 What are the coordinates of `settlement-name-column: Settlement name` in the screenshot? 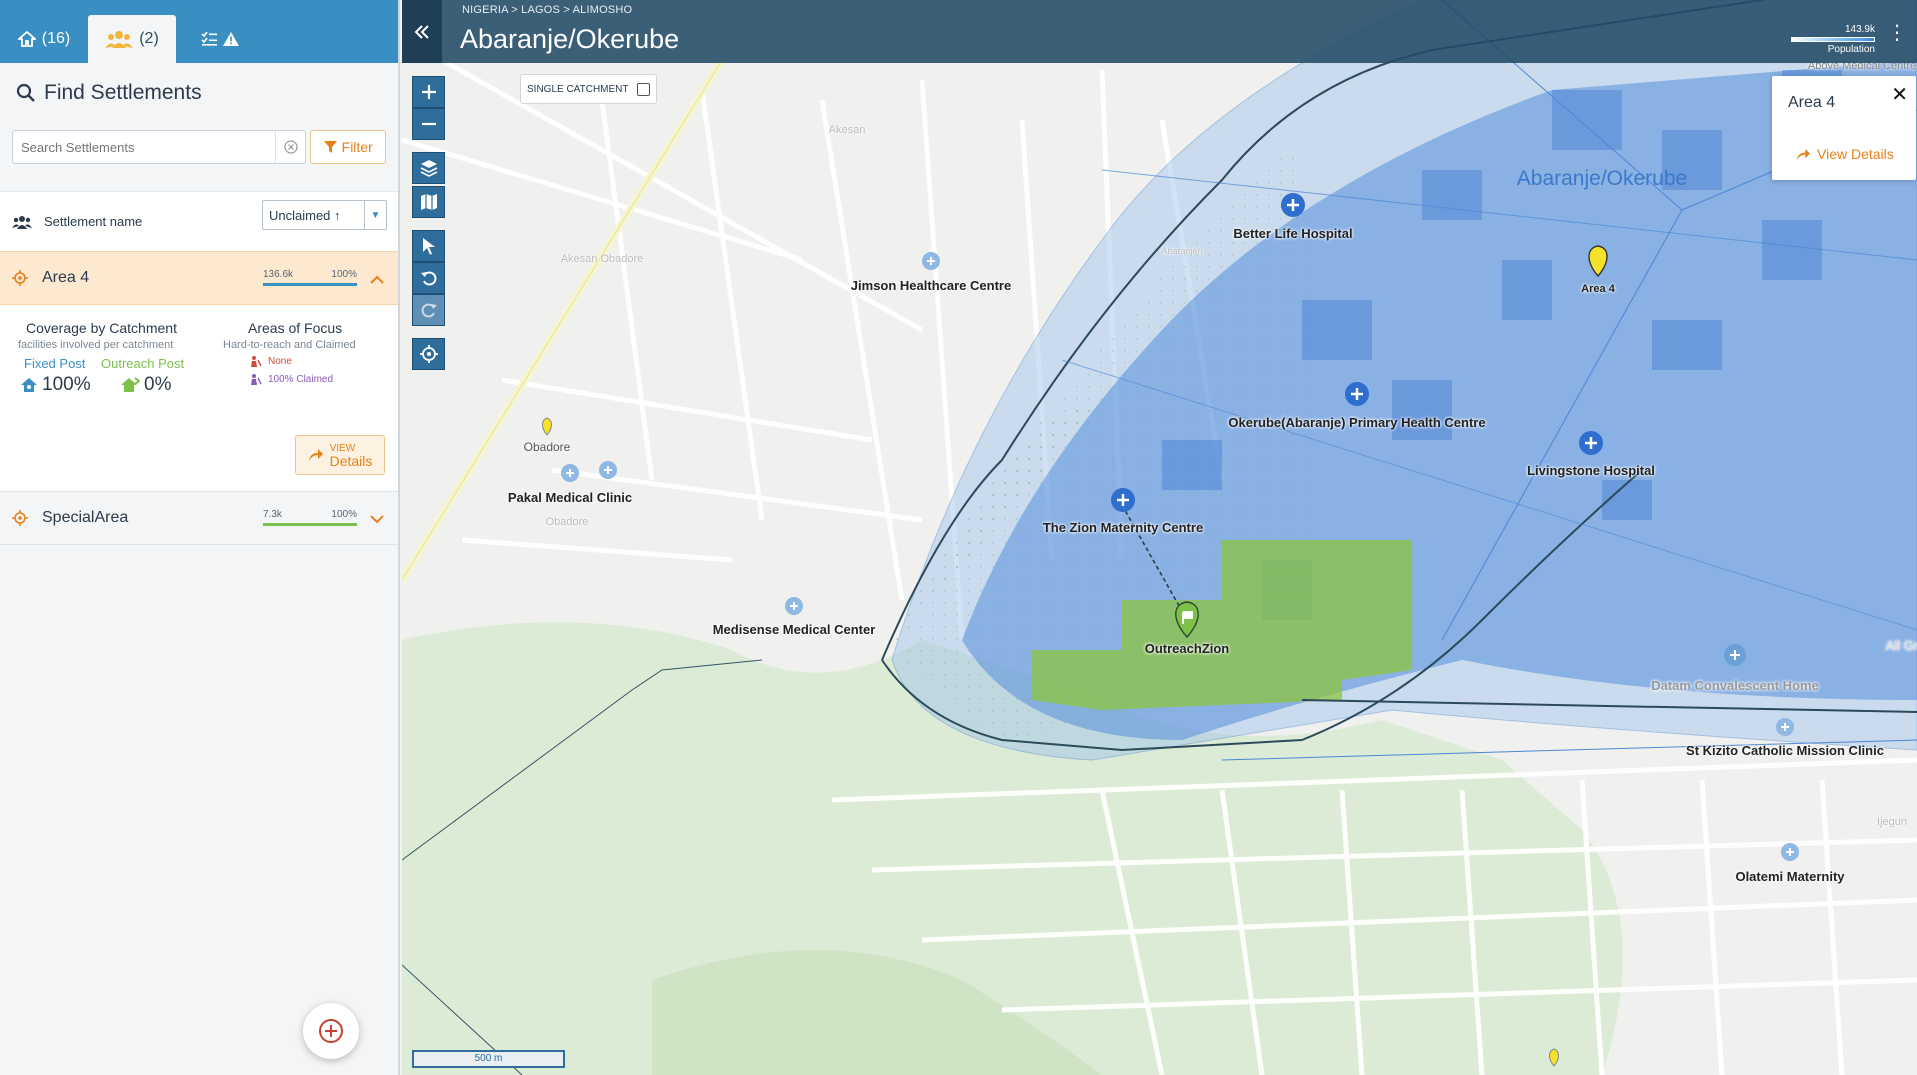 It's located at (93, 221).